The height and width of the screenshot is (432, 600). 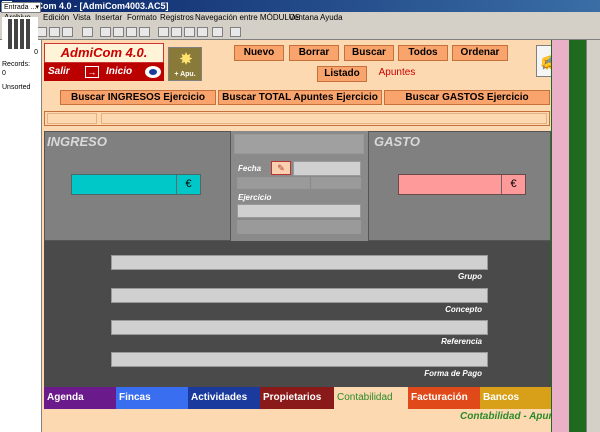 What do you see at coordinates (153, 72) in the screenshot?
I see `home-icon` at bounding box center [153, 72].